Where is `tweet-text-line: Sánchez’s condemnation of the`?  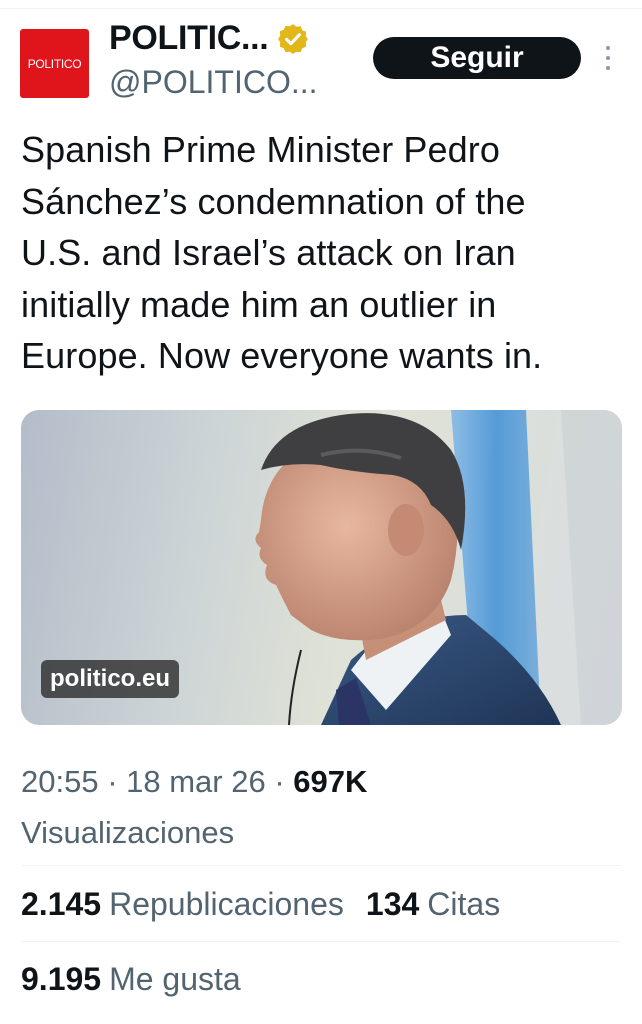
tweet-text-line: Sánchez’s condemnation of the is located at coordinates (273, 201).